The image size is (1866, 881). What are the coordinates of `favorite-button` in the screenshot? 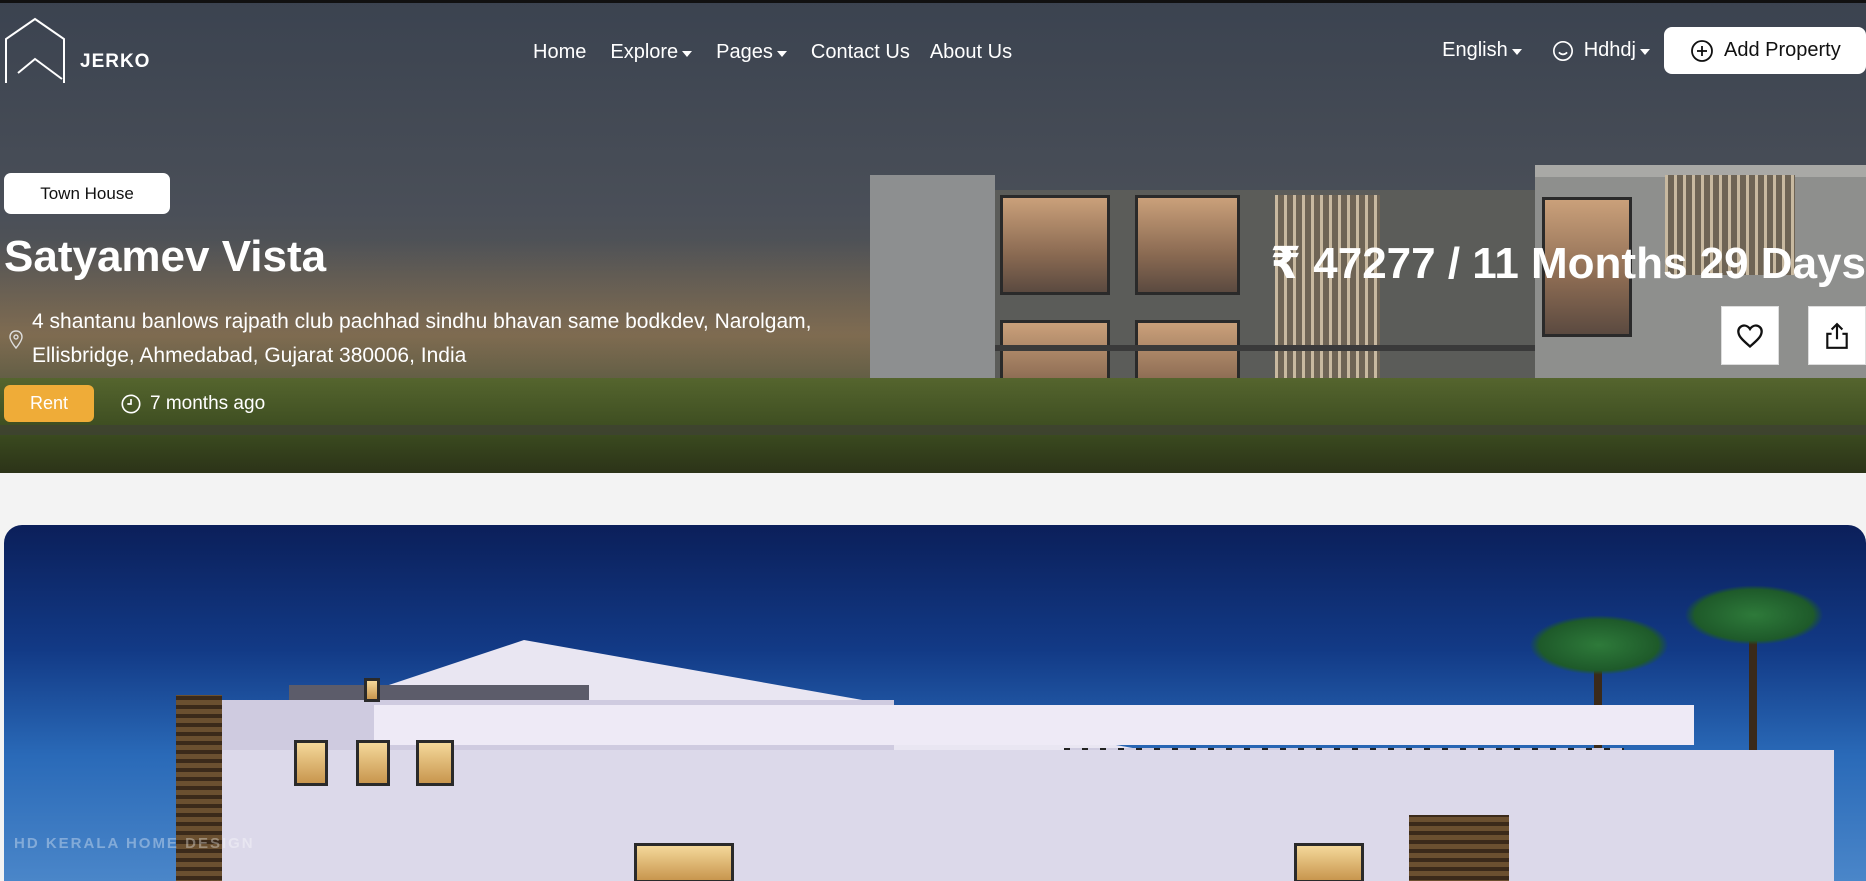 It's located at (1750, 335).